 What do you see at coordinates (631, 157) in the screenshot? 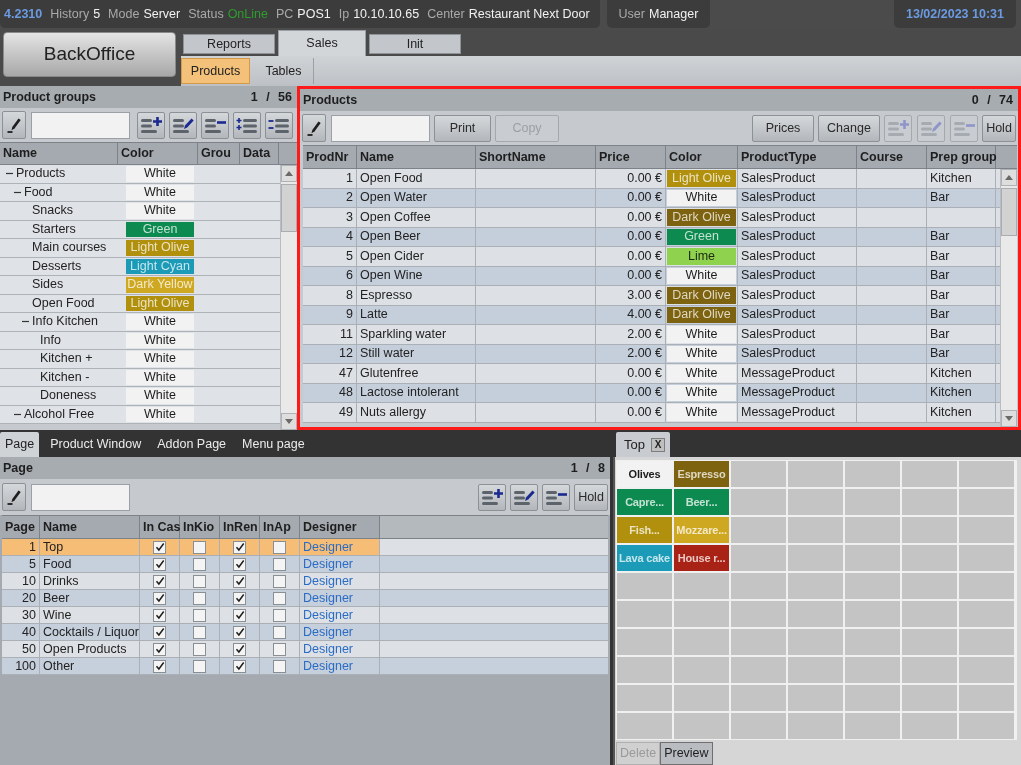
I see `column-header: Price` at bounding box center [631, 157].